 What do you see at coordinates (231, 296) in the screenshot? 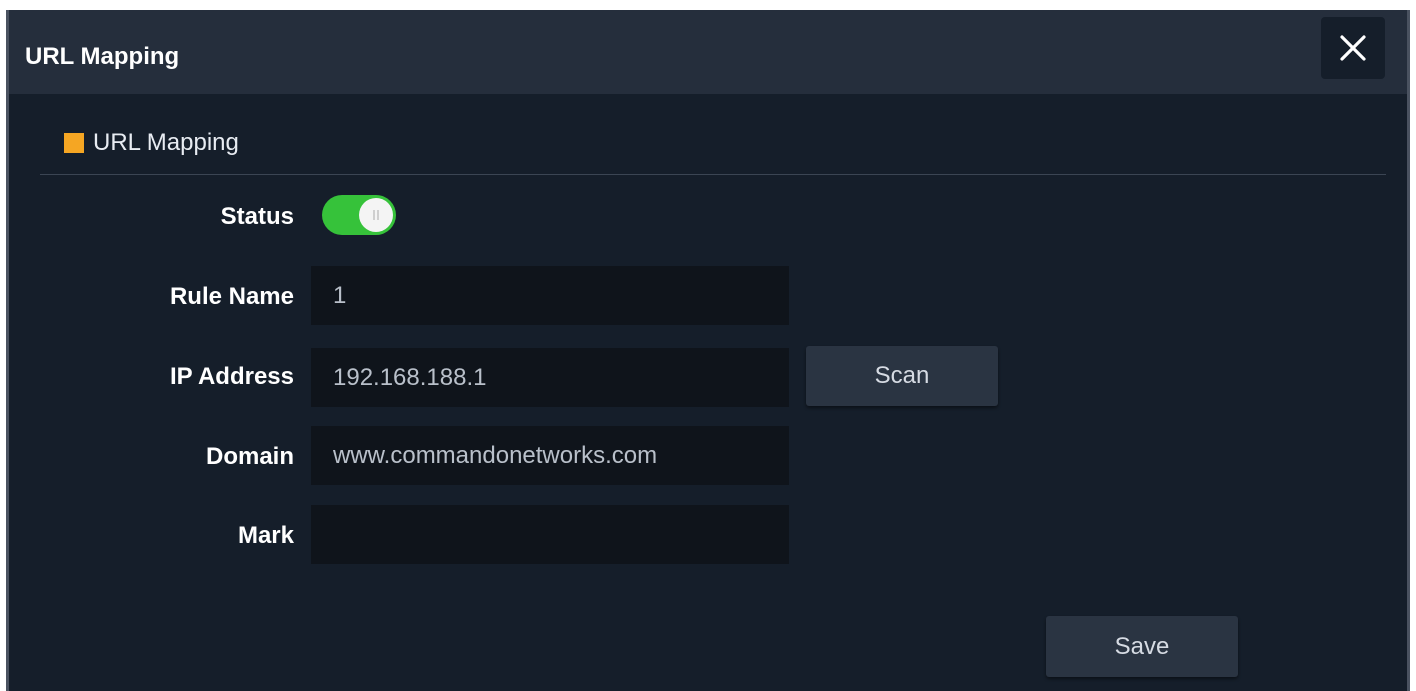
I see `rule-name-label: Rule Name` at bounding box center [231, 296].